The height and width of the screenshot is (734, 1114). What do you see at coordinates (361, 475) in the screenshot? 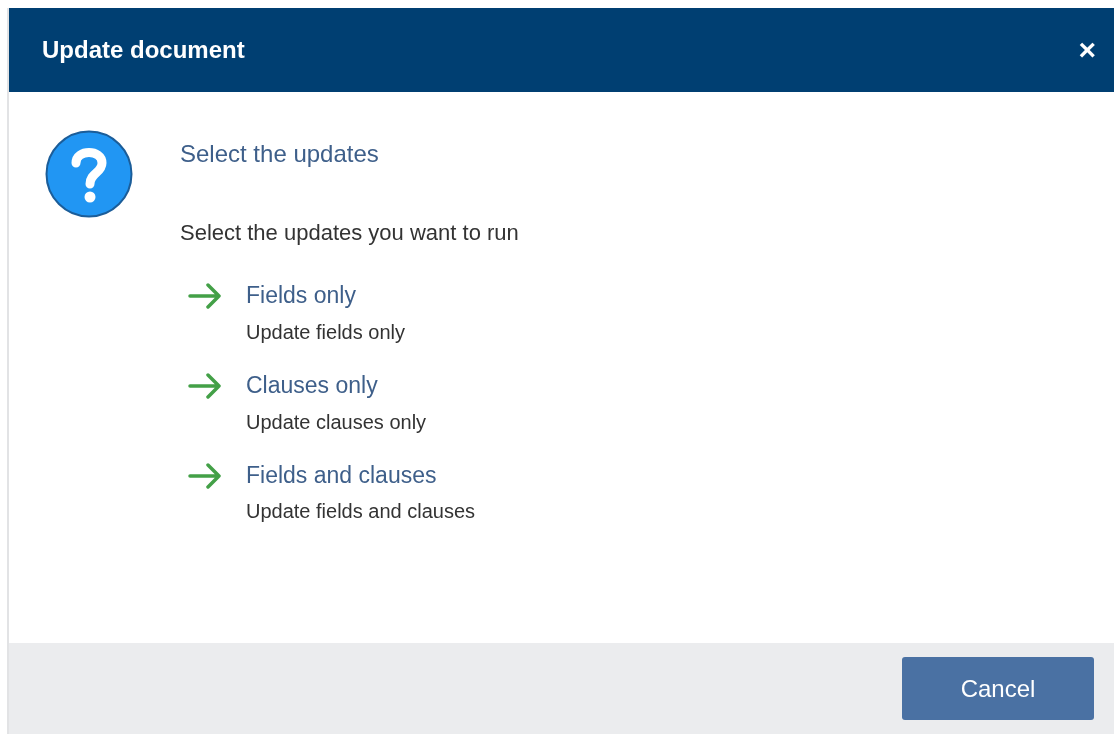
I see `option-link: Fields and clauses` at bounding box center [361, 475].